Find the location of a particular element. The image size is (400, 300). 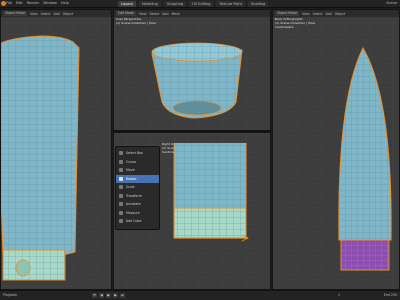

play-icon: ▶ is located at coordinates (108, 295).